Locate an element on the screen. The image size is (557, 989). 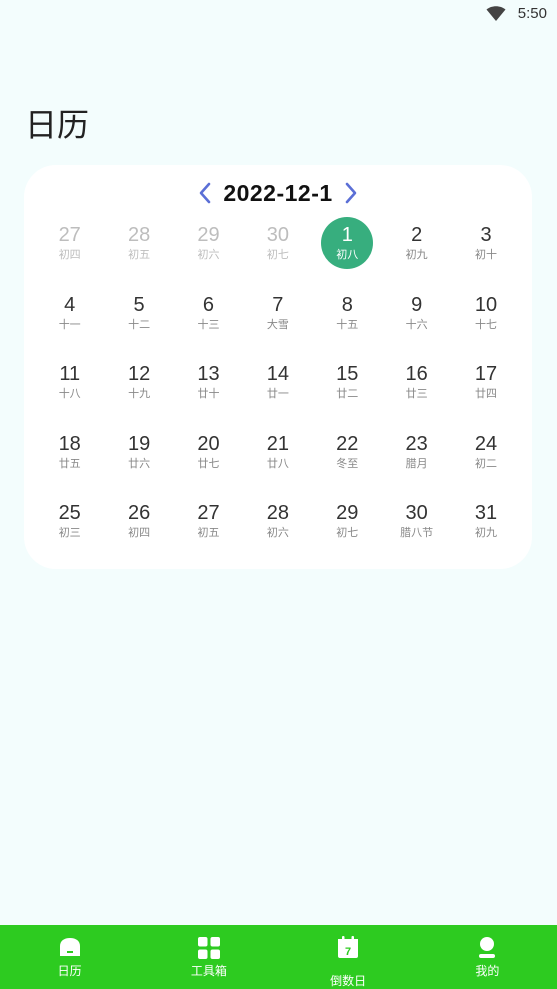
day-cell: 28 初六 is located at coordinates (277, 530).